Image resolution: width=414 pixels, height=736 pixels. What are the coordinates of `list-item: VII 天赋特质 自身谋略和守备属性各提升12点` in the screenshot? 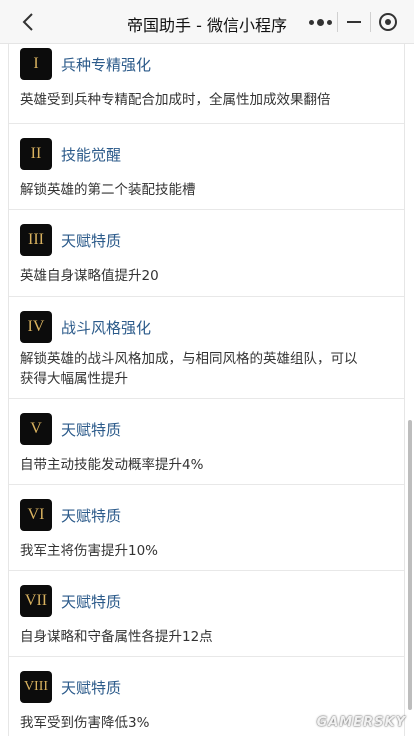 It's located at (206, 614).